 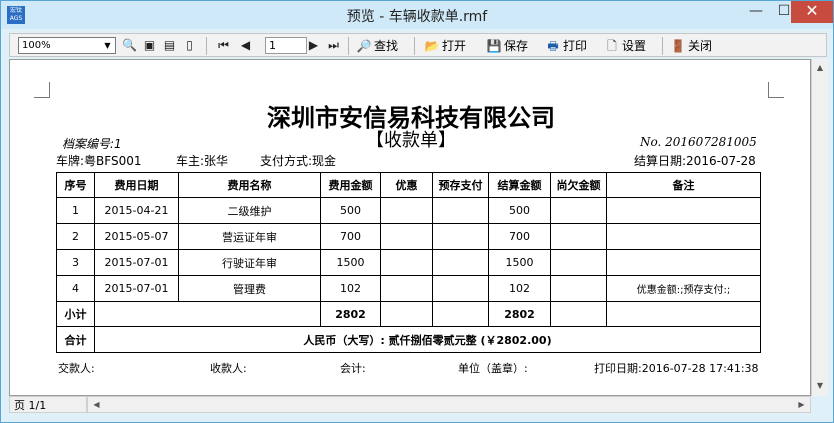 I want to click on open-button: 📂 打开, so click(x=445, y=46).